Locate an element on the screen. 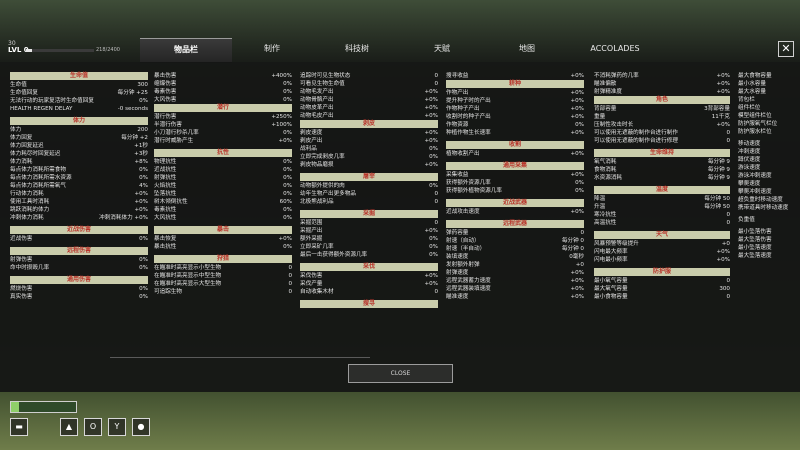  stat-label: 最小坠落速度 is located at coordinates (755, 248).